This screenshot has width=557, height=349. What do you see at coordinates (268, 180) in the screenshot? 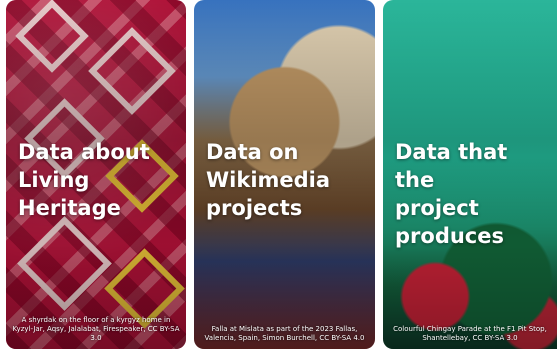
I see `card-title: Data on Wikimedia projects` at bounding box center [268, 180].